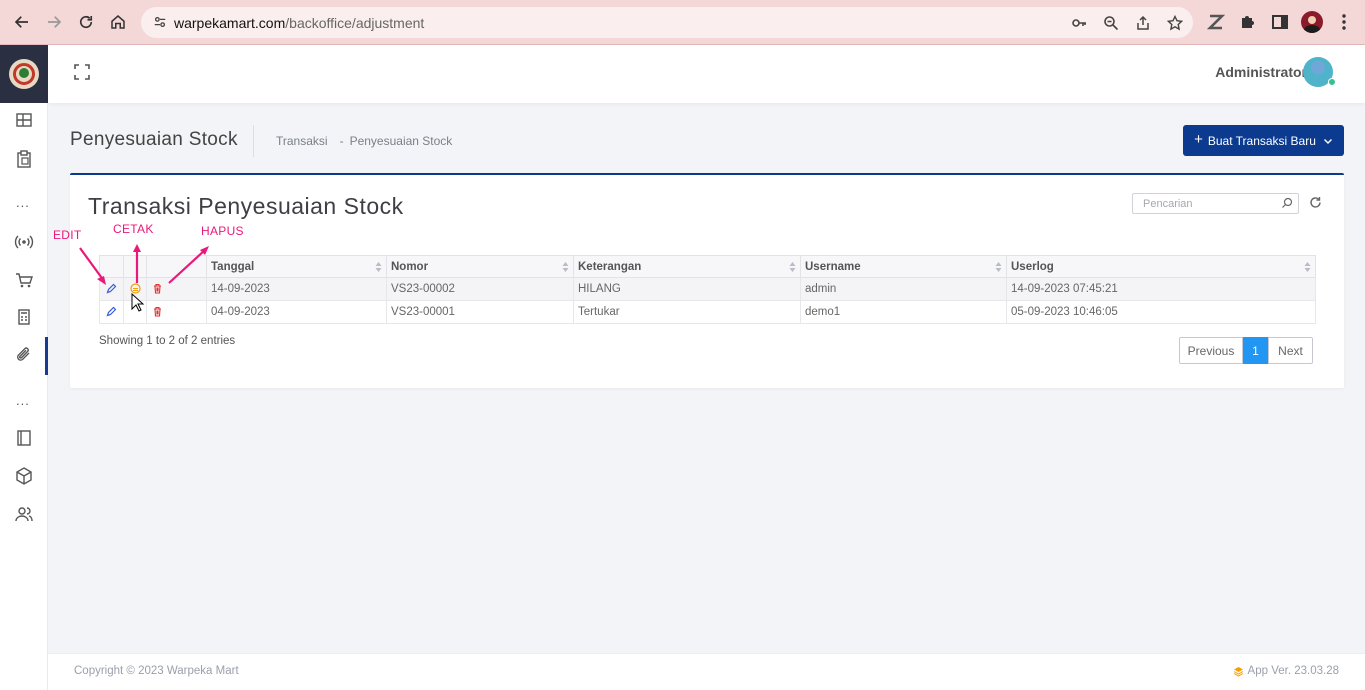 This screenshot has height=690, width=1365. What do you see at coordinates (24, 438) in the screenshot?
I see `notebook-icon` at bounding box center [24, 438].